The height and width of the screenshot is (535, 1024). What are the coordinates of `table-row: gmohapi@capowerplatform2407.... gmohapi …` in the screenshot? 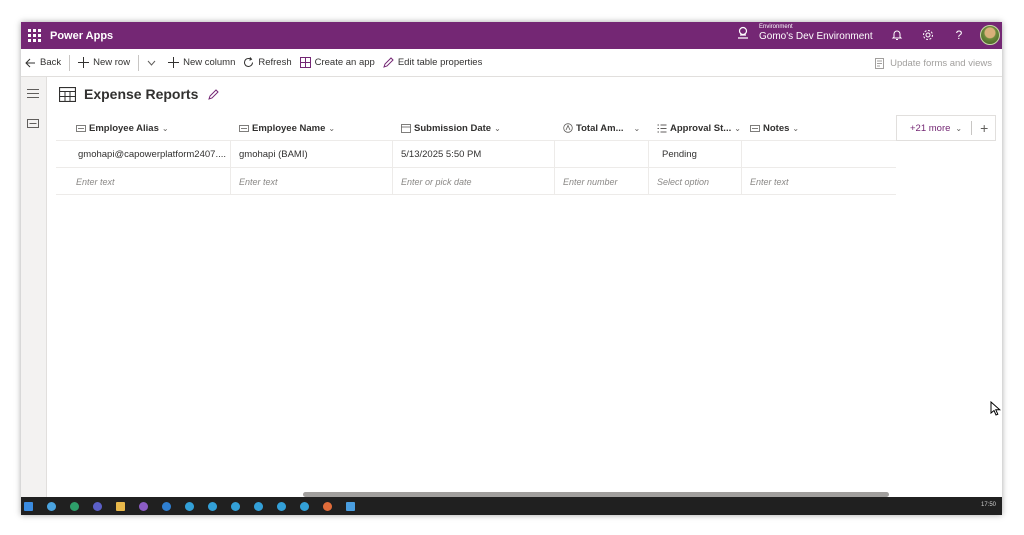 It's located at (476, 154).